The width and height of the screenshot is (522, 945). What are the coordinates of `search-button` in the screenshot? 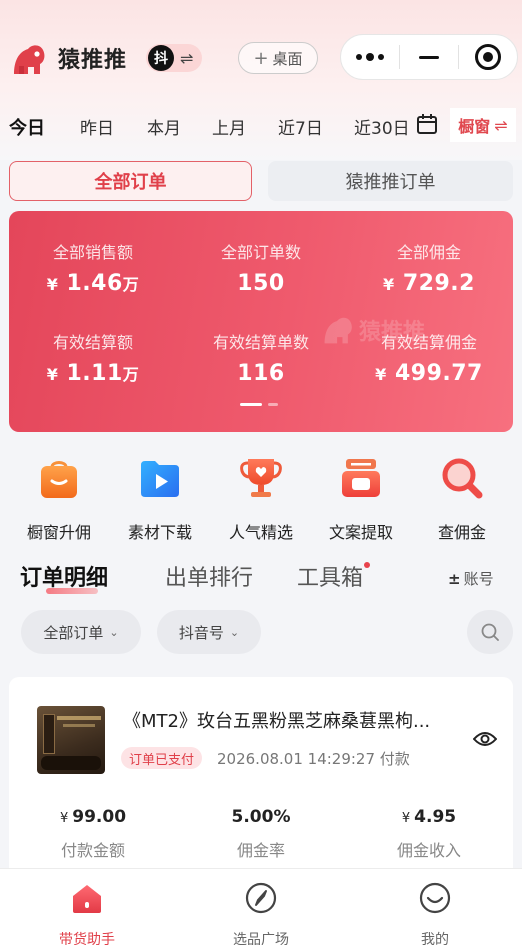 It's located at (490, 632).